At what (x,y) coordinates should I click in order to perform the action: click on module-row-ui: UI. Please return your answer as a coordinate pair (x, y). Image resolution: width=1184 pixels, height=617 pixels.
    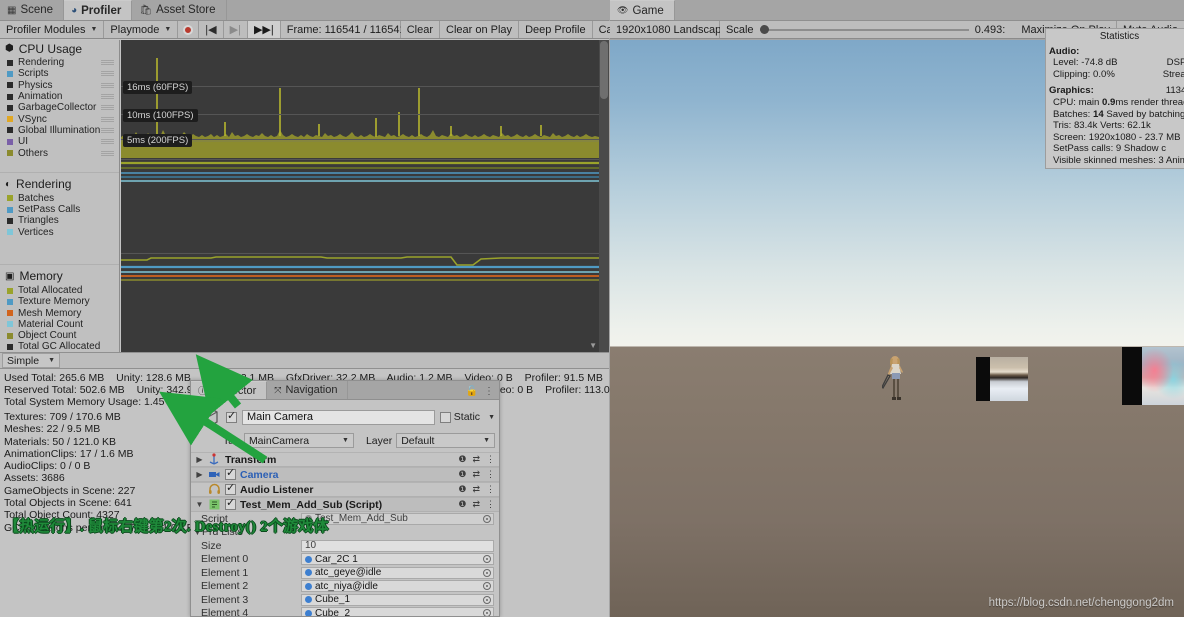
    Looking at the image, I should click on (59, 141).